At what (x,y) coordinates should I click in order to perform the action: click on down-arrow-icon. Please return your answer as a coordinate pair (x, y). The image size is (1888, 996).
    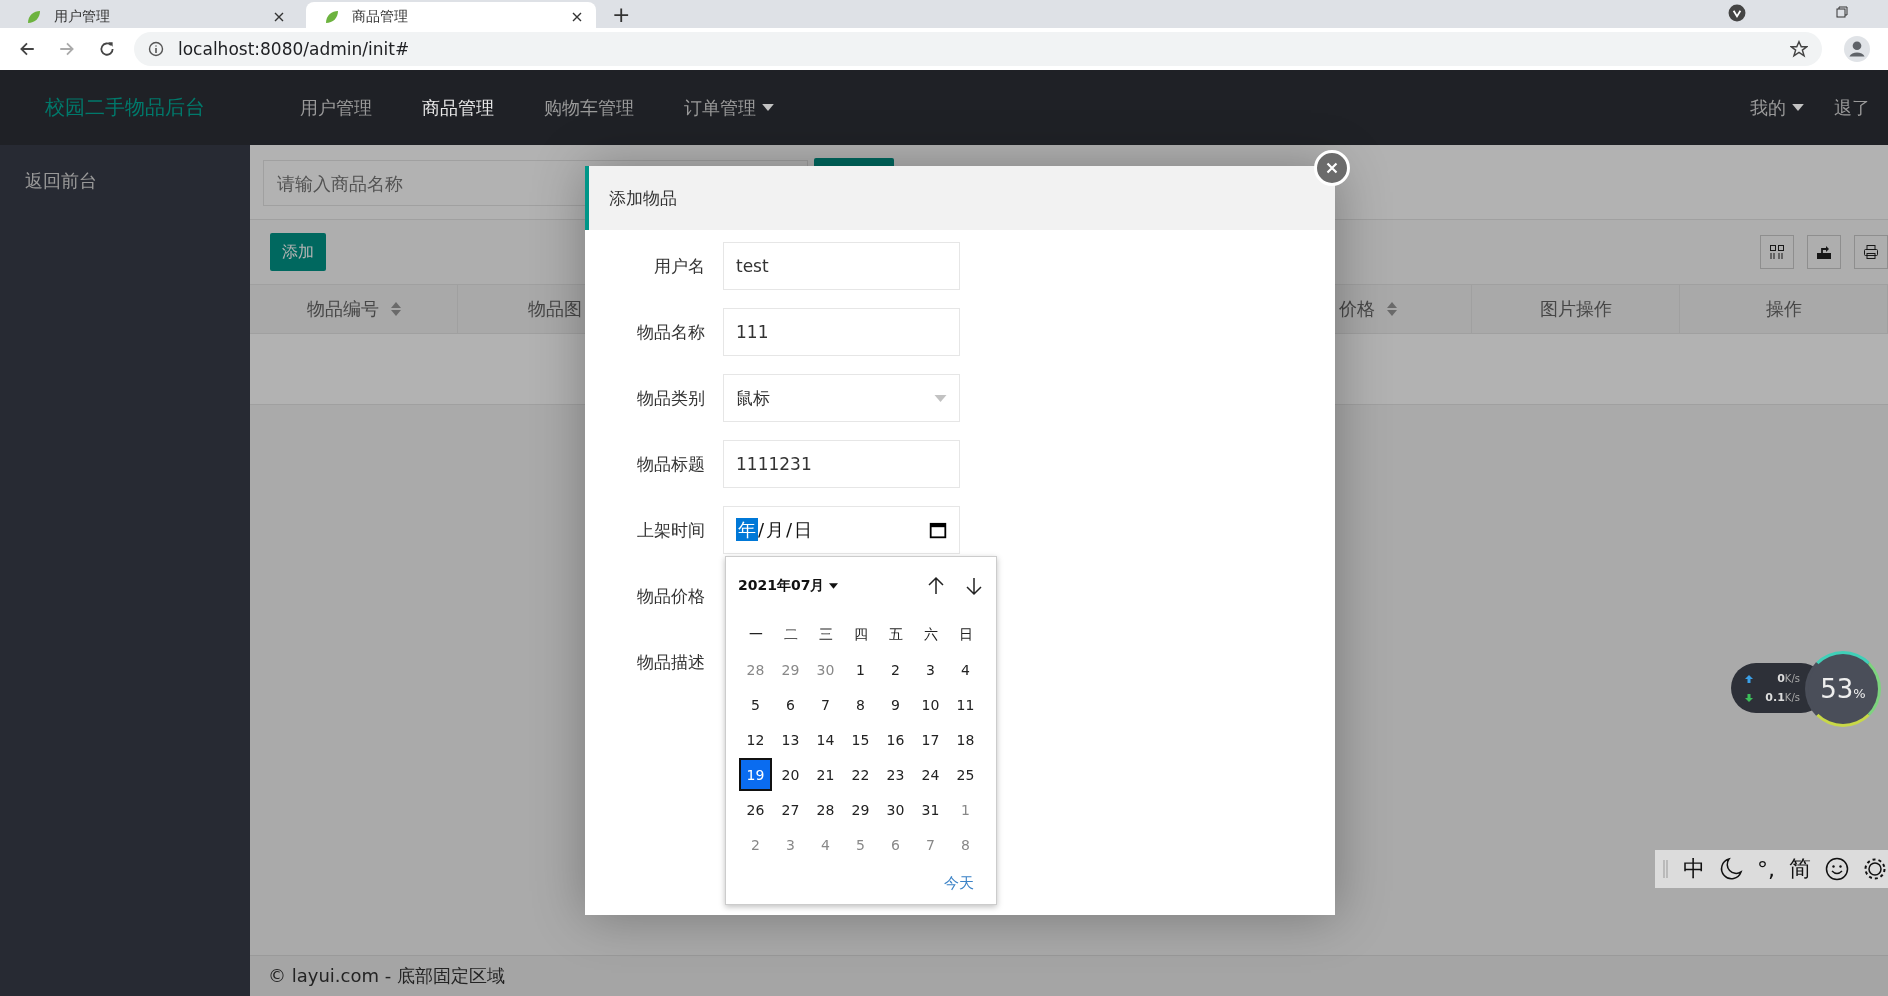
    Looking at the image, I should click on (974, 586).